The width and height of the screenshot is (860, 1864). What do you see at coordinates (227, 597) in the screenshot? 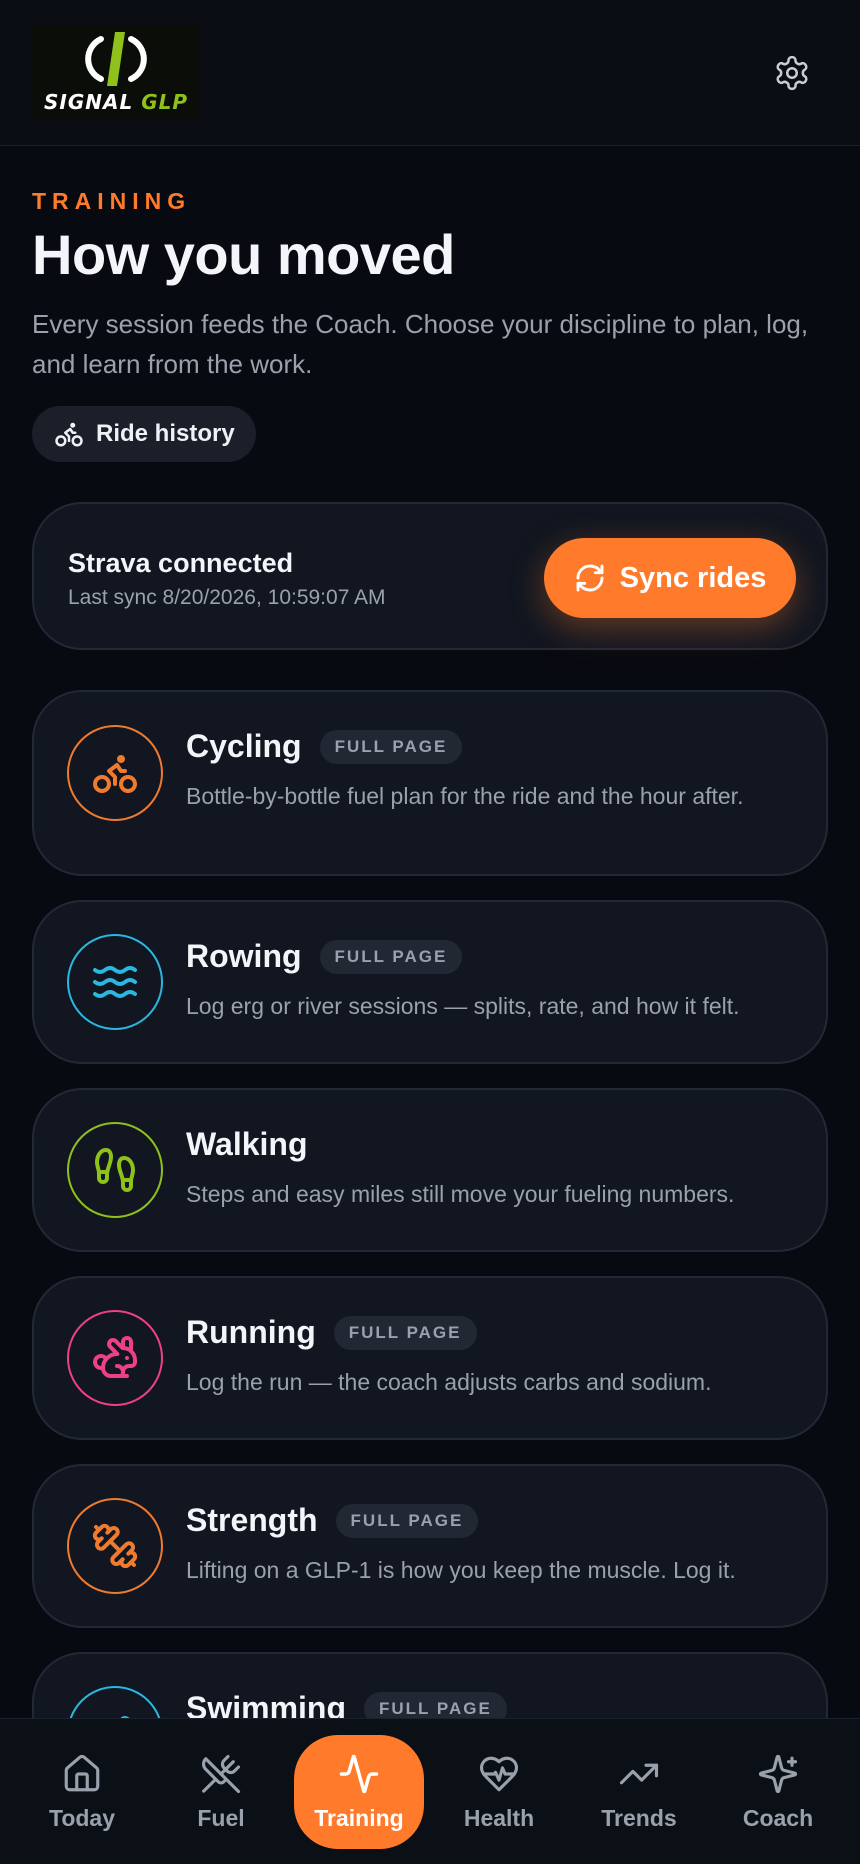
I see `strava-last-sync: Last sync 8/20/2026, 10:59:07 AM` at bounding box center [227, 597].